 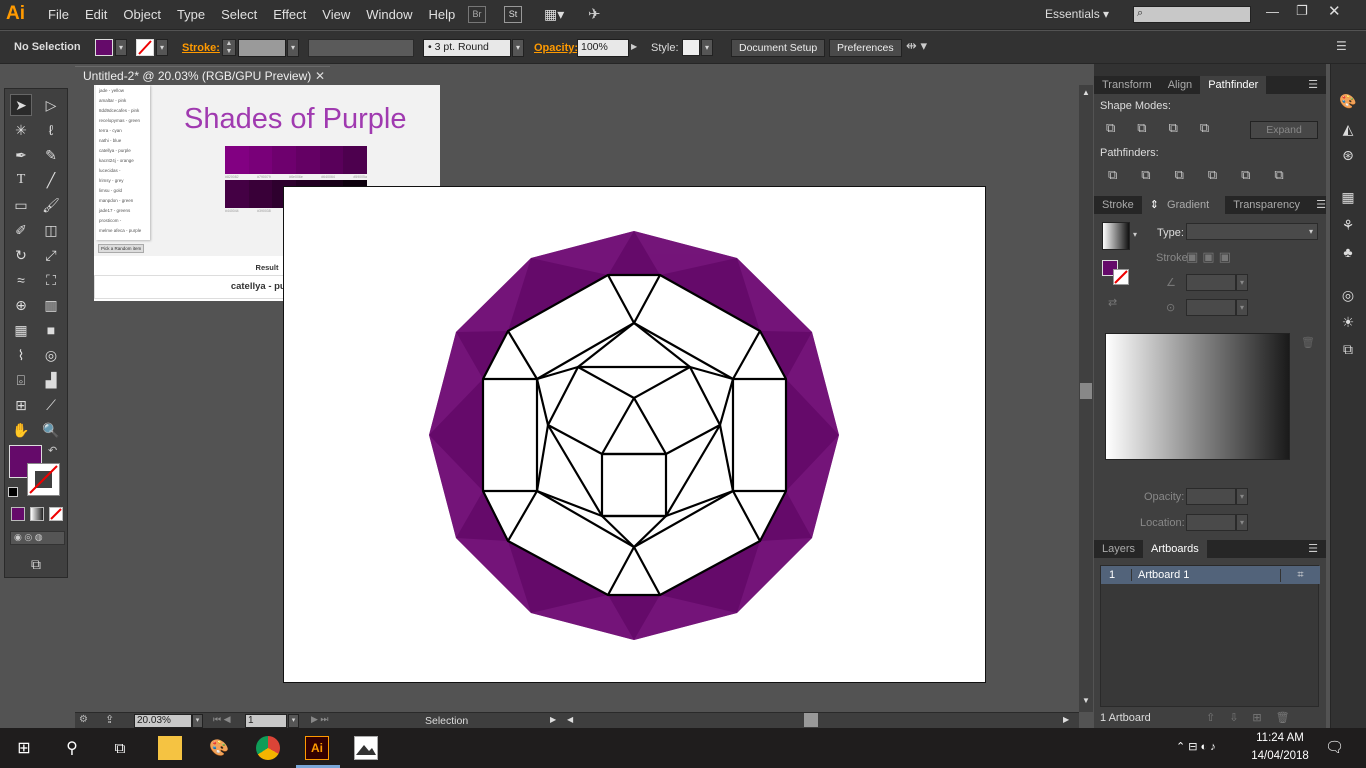 What do you see at coordinates (1242, 522) in the screenshot?
I see `stop-location-dropdown: ▾` at bounding box center [1242, 522].